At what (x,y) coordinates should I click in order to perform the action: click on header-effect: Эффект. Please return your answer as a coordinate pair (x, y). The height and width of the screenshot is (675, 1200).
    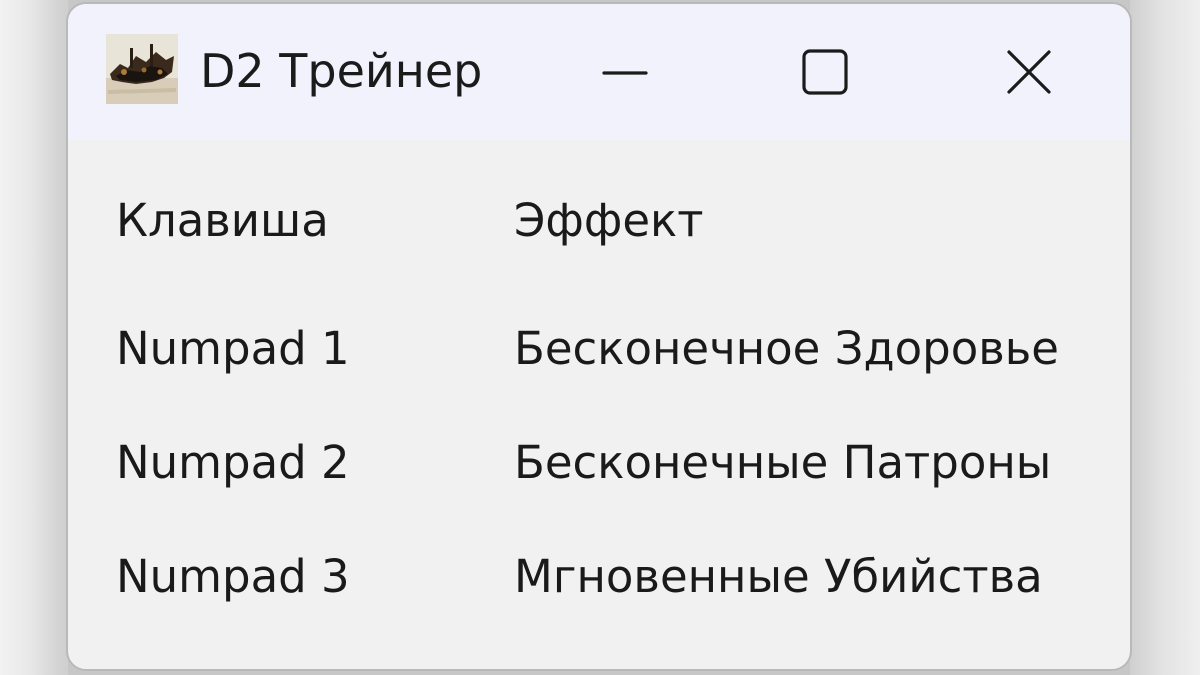
    Looking at the image, I should click on (609, 220).